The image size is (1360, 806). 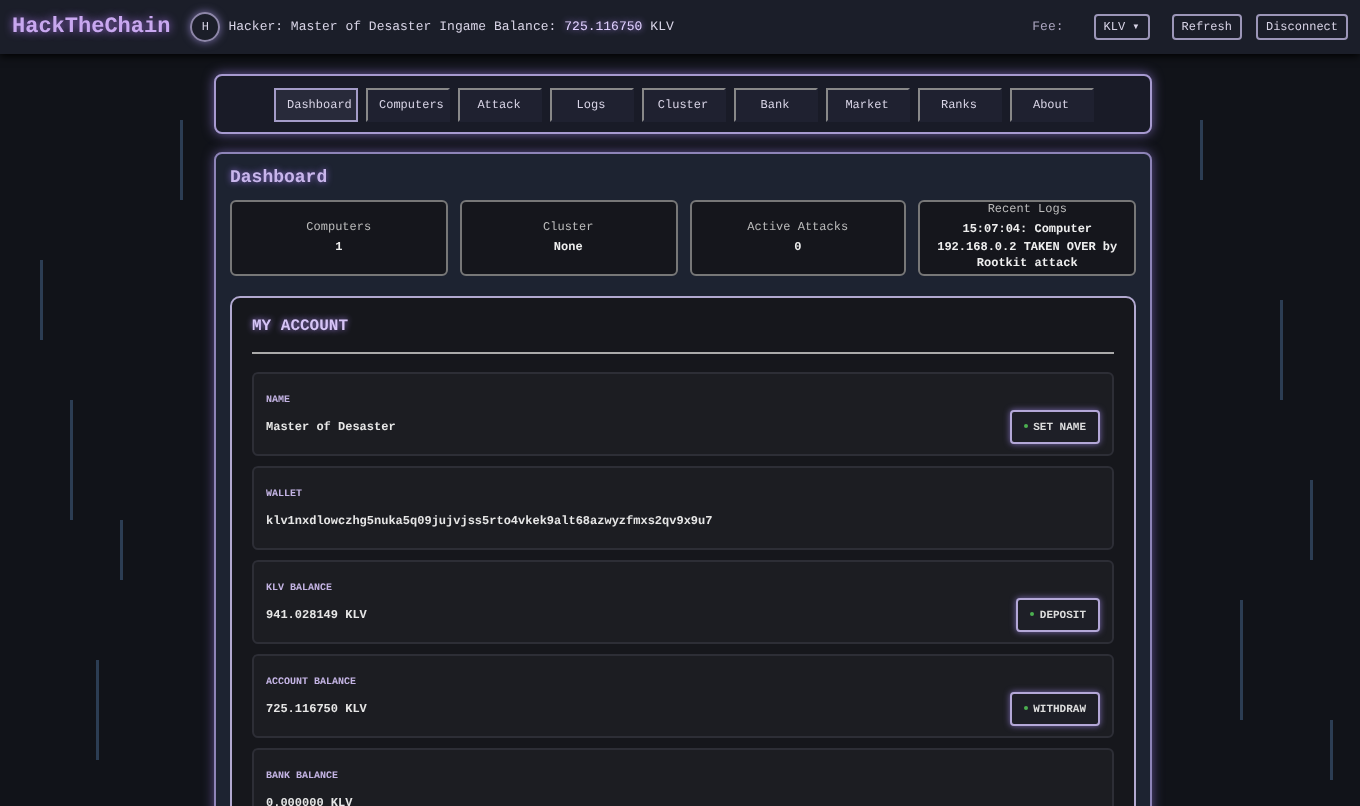 I want to click on app-logo: HackTheChain, so click(x=91, y=27).